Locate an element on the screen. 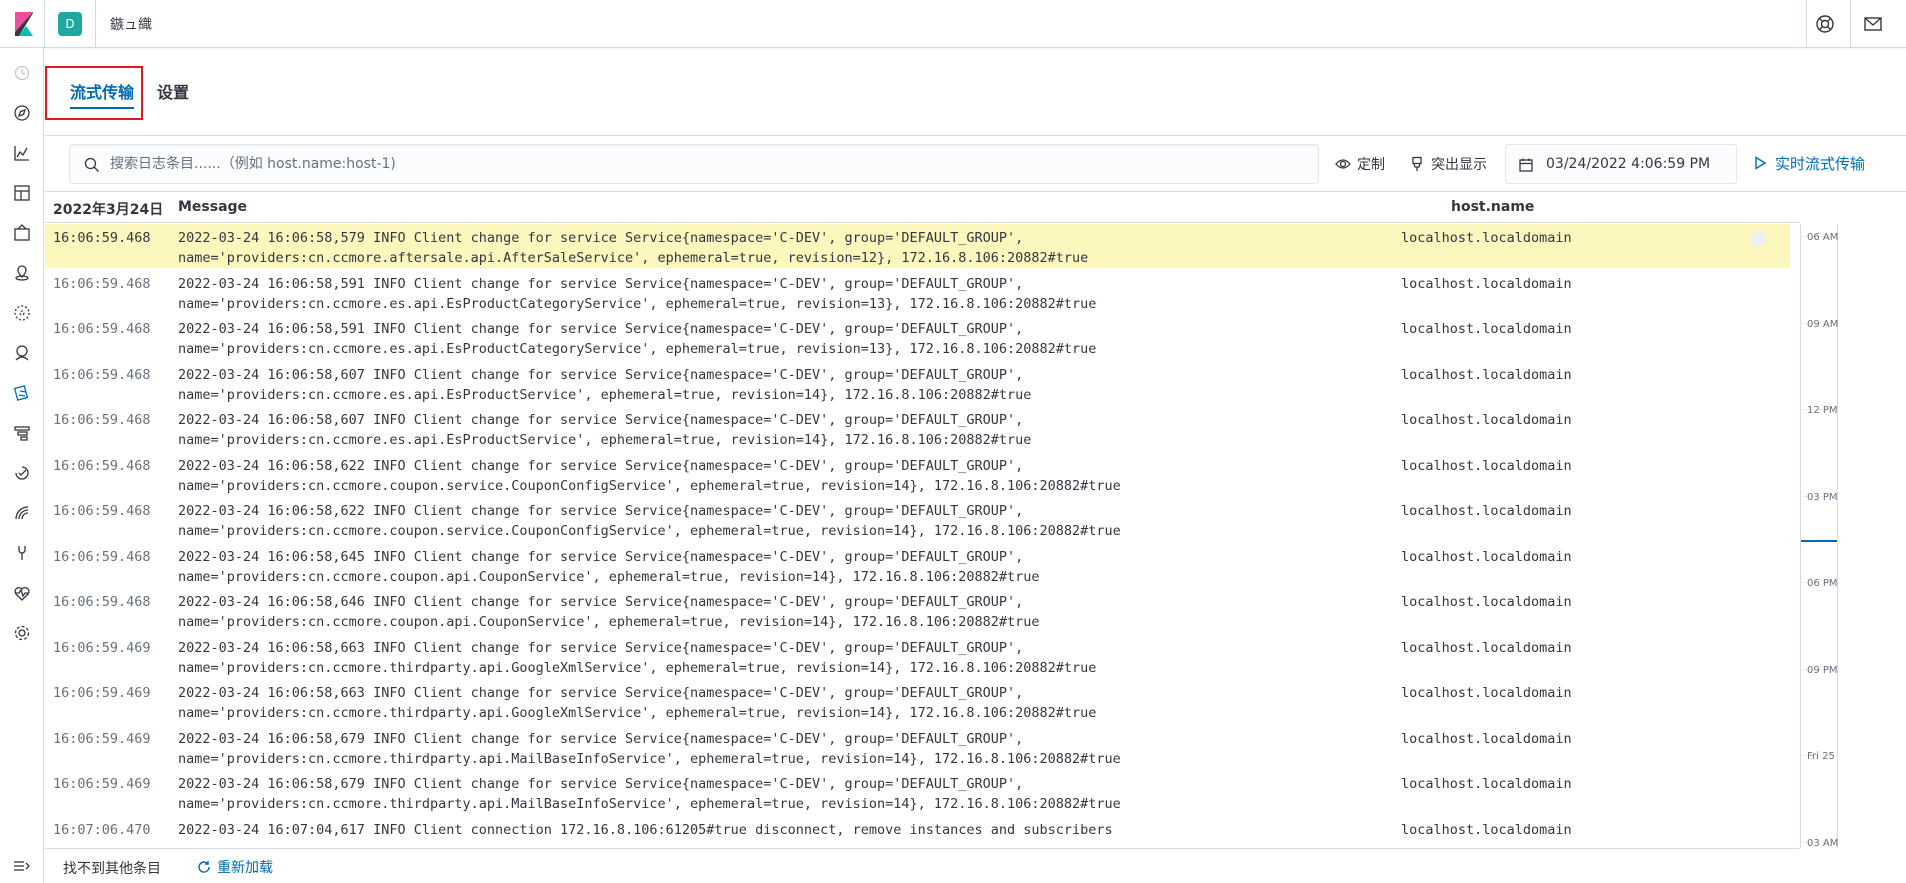 The width and height of the screenshot is (1906, 883). logs-icon is located at coordinates (22, 393).